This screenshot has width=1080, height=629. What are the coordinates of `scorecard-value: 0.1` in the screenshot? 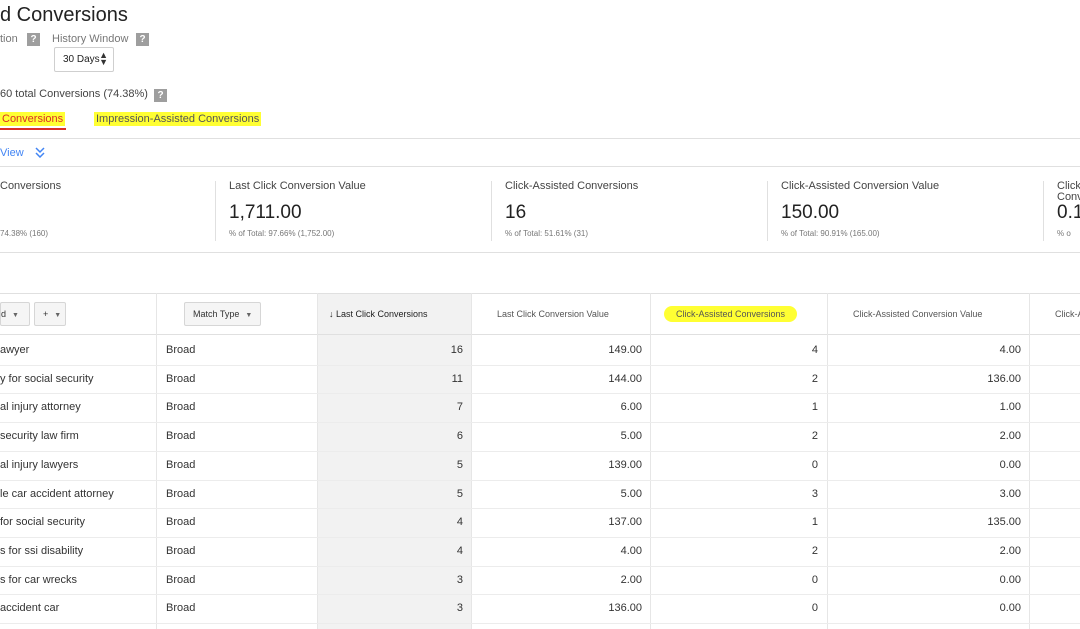 It's located at (1068, 212).